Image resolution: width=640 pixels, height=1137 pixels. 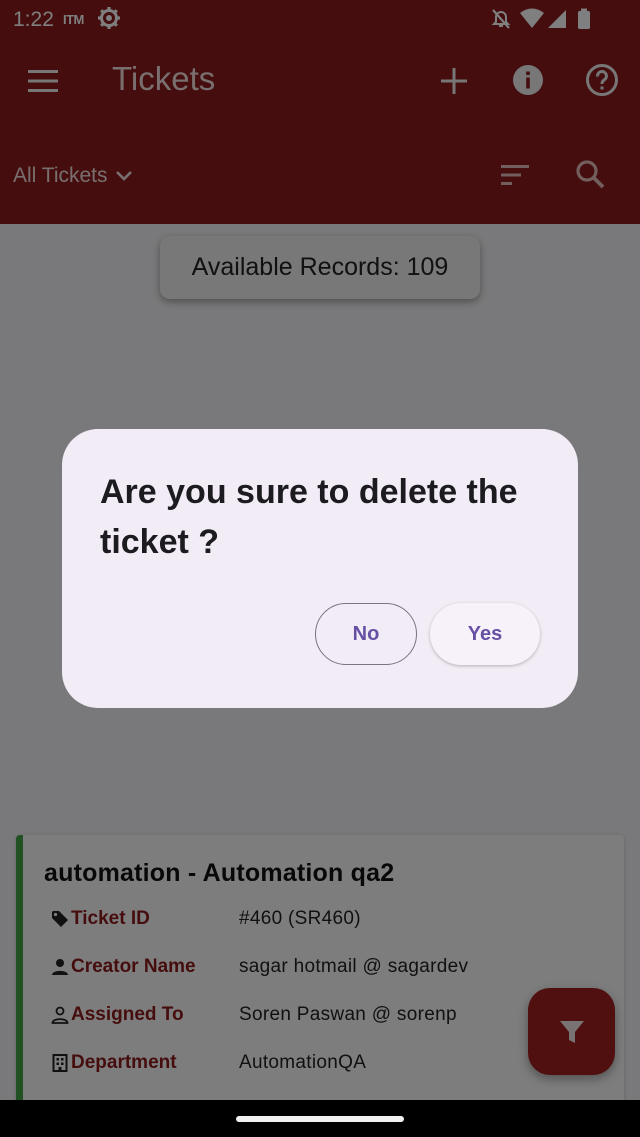 I want to click on no-button: No, so click(x=366, y=634).